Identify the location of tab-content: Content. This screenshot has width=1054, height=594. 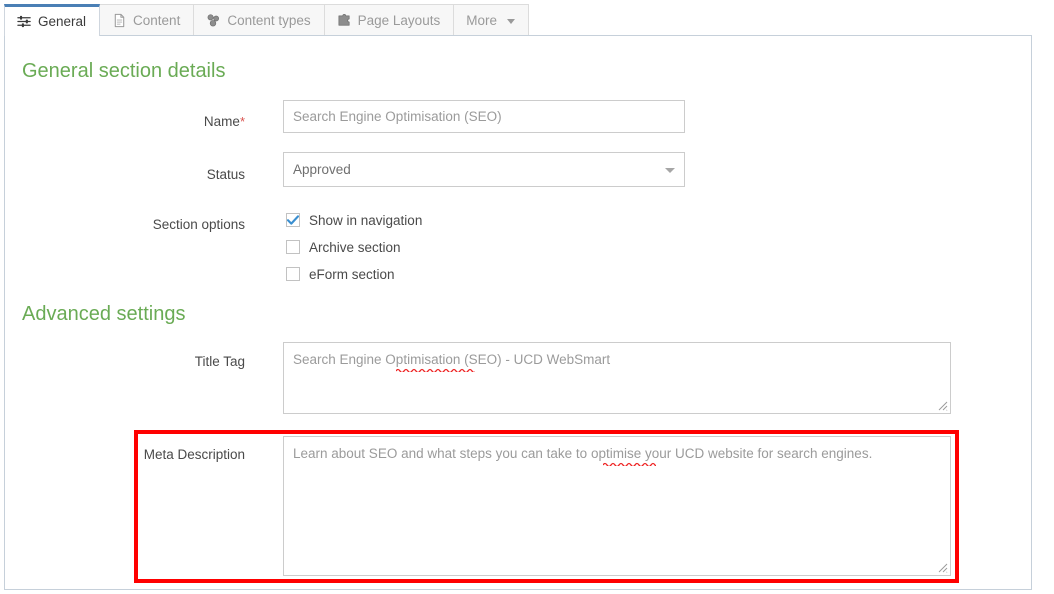
(147, 20).